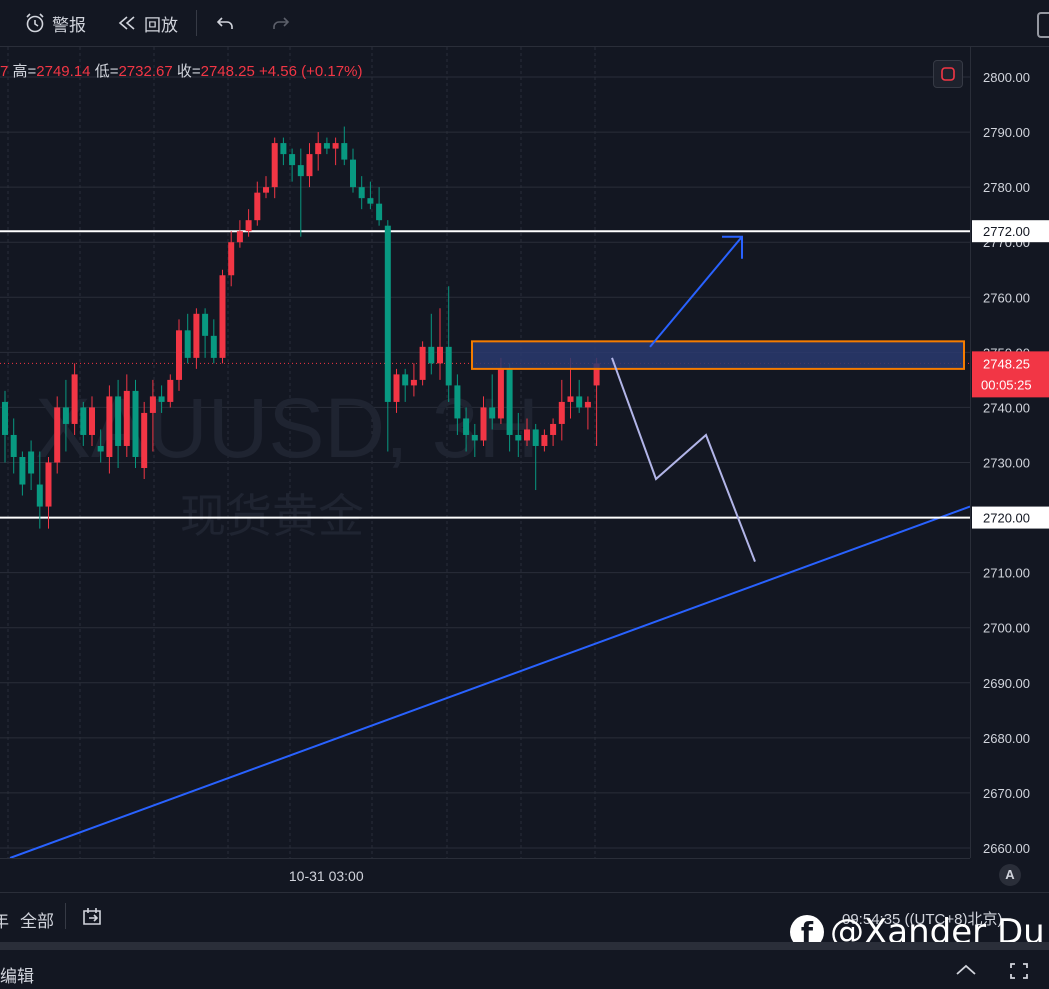 The image size is (1049, 989). What do you see at coordinates (272, 516) in the screenshot?
I see `name-watermark: 现货黄金` at bounding box center [272, 516].